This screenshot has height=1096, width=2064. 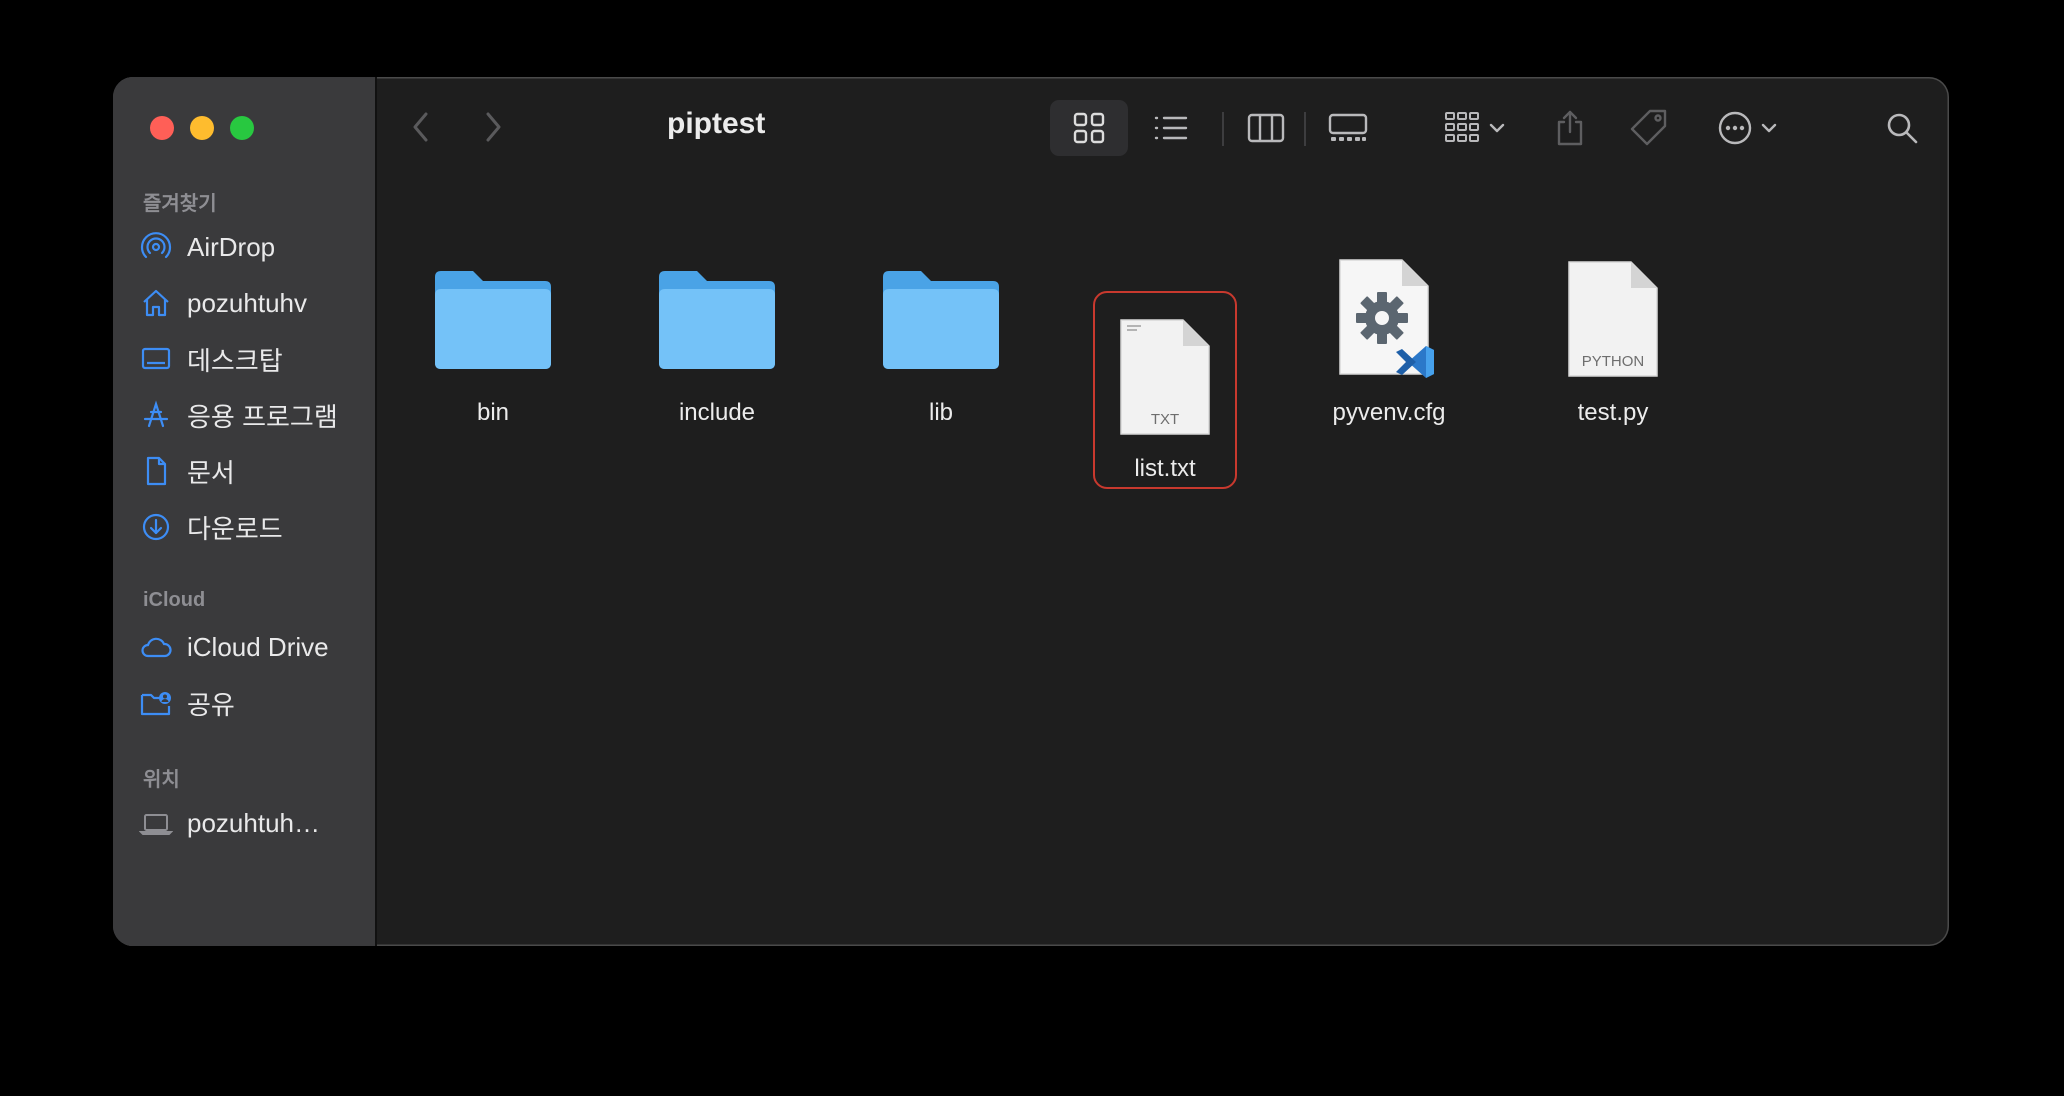 I want to click on file-item-pyvenv-cfg: pyvenv.cfg, so click(x=1389, y=339).